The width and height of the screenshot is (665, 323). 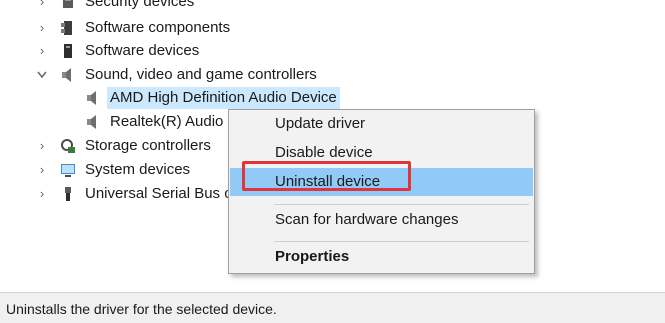 I want to click on usb-icon, so click(x=68, y=194).